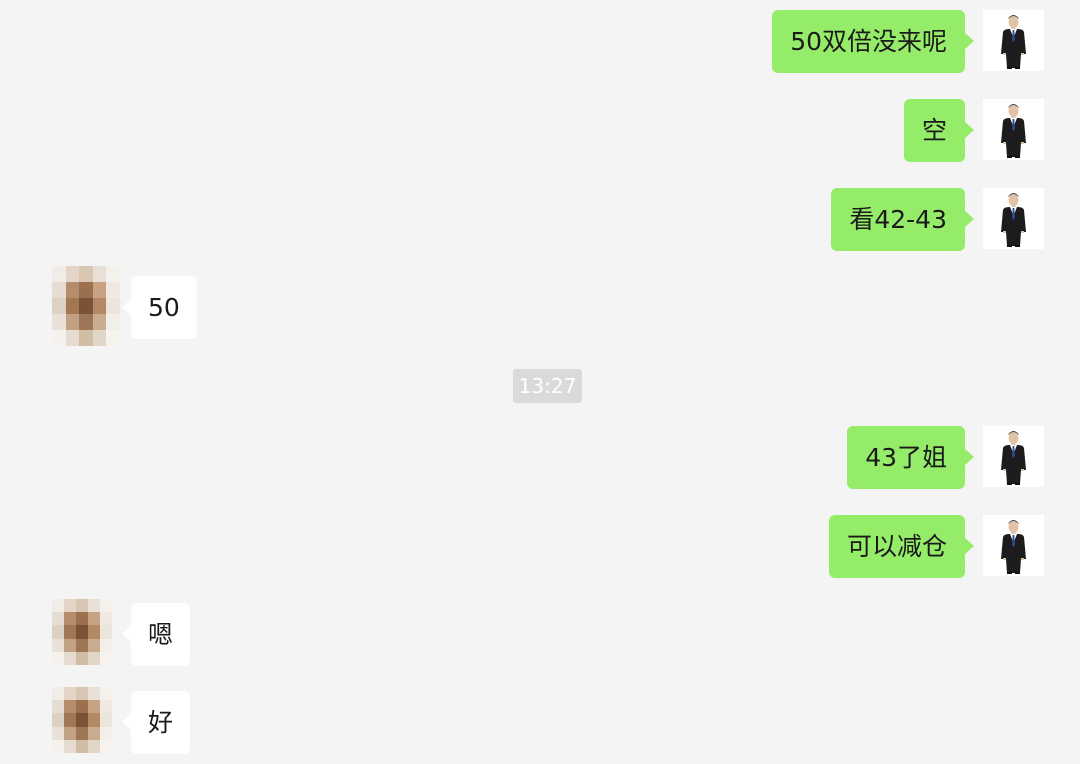 This screenshot has width=1080, height=764. Describe the element at coordinates (901, 546) in the screenshot. I see `message-bubble-outgoing: 可以减仓` at that location.